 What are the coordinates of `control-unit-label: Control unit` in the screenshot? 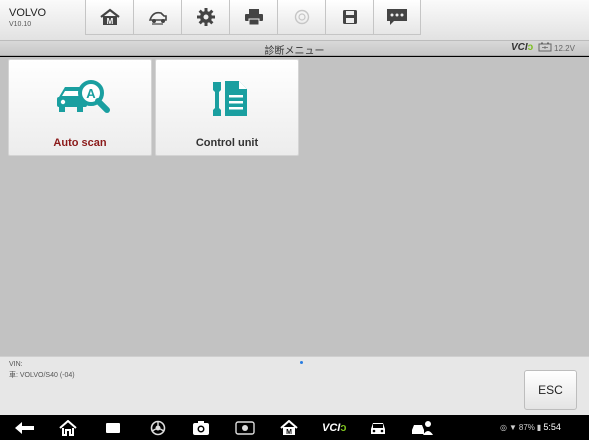 It's located at (227, 143).